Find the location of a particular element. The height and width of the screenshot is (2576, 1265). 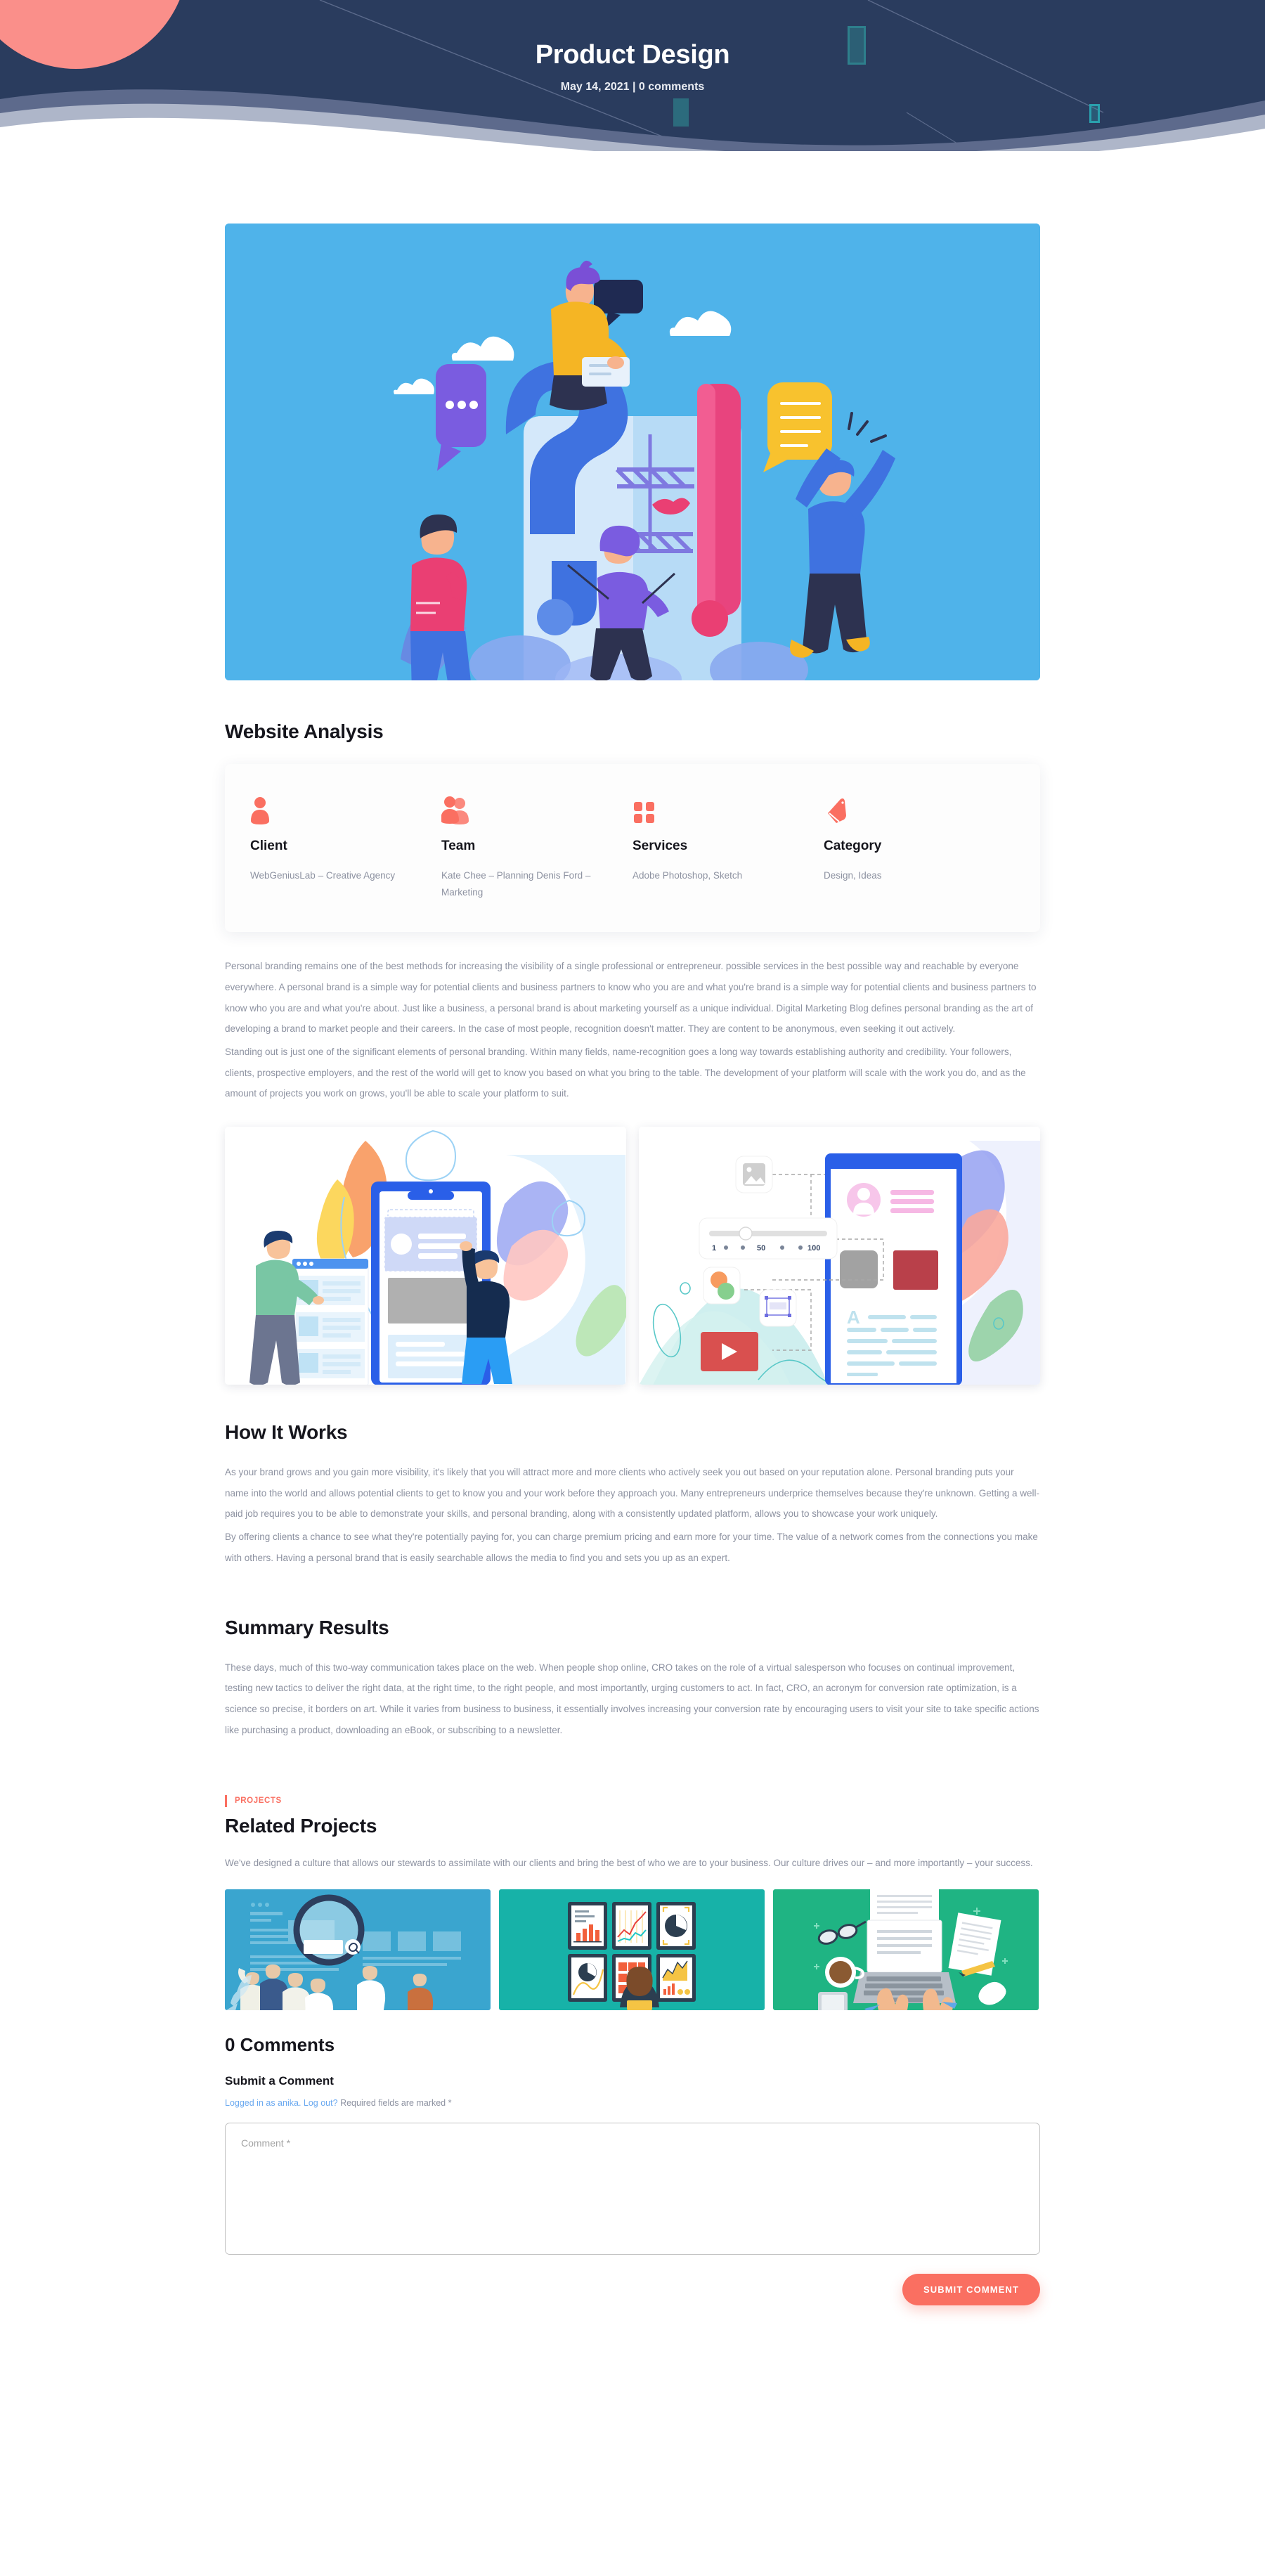

mobile-content-editor-illustration: A 1 50 100 is located at coordinates (839, 1256).